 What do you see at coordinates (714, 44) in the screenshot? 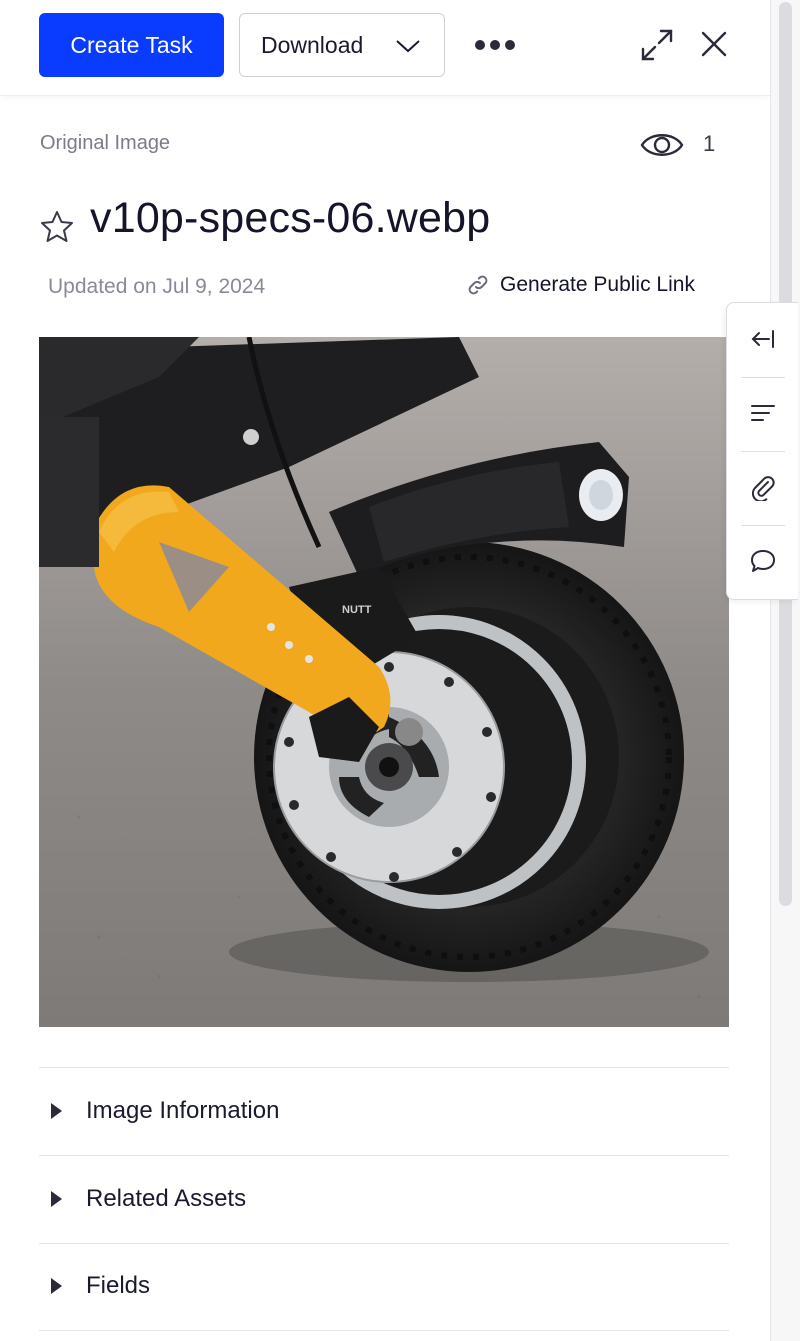
I see `close-icon` at bounding box center [714, 44].